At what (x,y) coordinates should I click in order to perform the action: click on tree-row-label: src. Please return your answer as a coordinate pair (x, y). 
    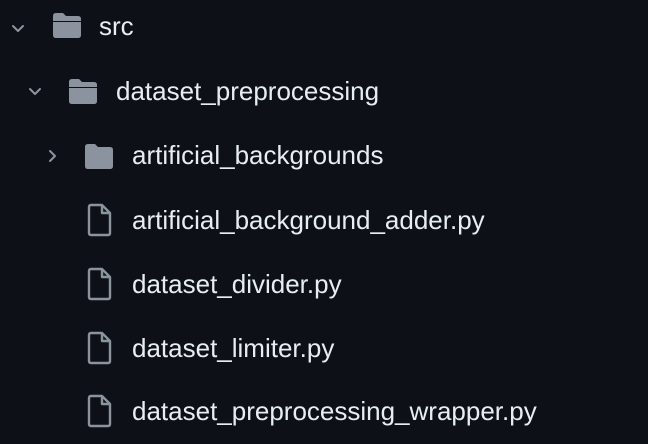
    Looking at the image, I should click on (116, 26).